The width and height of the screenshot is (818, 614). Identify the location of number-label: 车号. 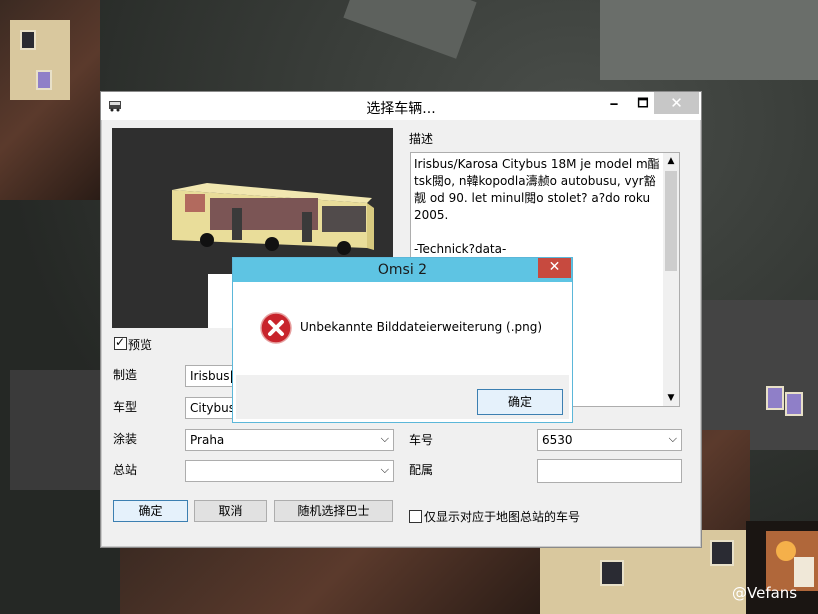
(421, 440).